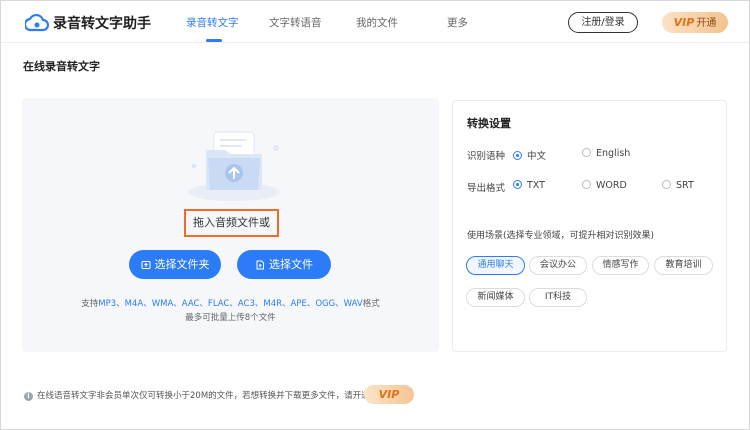 The width and height of the screenshot is (750, 430). I want to click on export-option-srt: SRT, so click(678, 185).